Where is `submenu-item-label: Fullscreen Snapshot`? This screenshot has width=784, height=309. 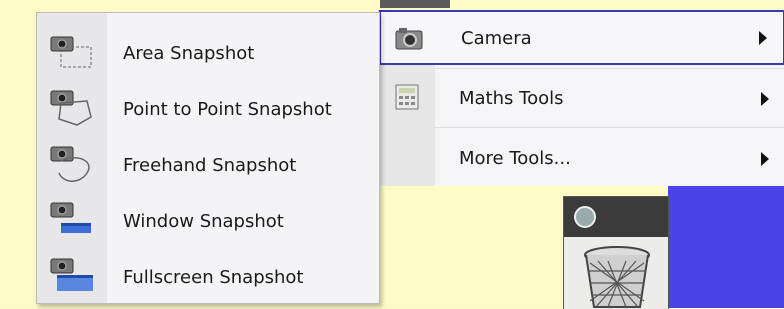 submenu-item-label: Fullscreen Snapshot is located at coordinates (213, 277).